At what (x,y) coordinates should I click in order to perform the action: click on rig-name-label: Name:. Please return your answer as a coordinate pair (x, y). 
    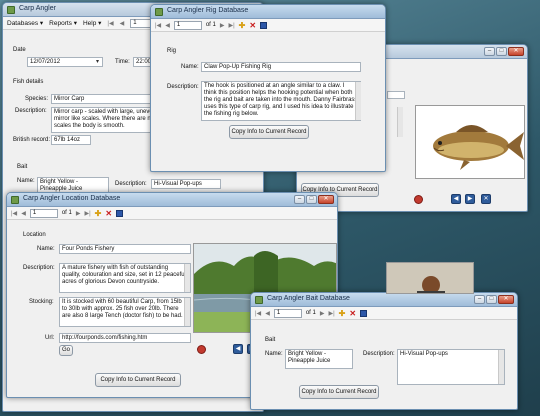
    Looking at the image, I should click on (190, 67).